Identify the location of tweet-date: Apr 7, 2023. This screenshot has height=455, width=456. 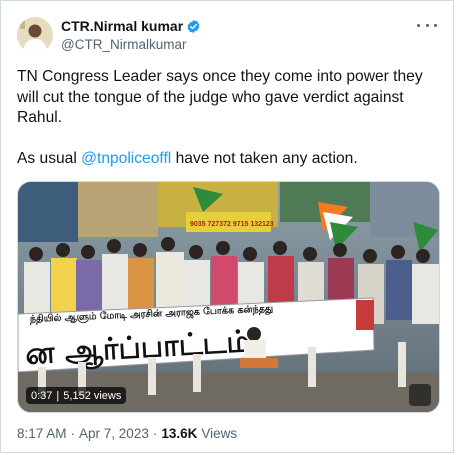
(114, 433).